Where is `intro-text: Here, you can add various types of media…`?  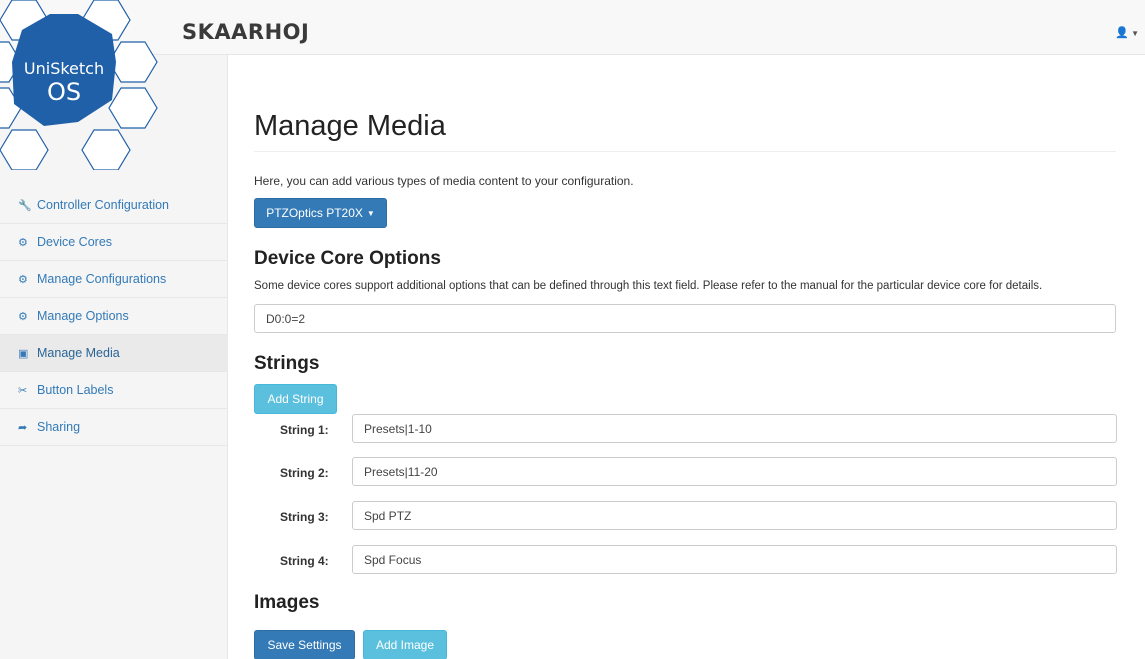 intro-text: Here, you can add various types of media… is located at coordinates (444, 181).